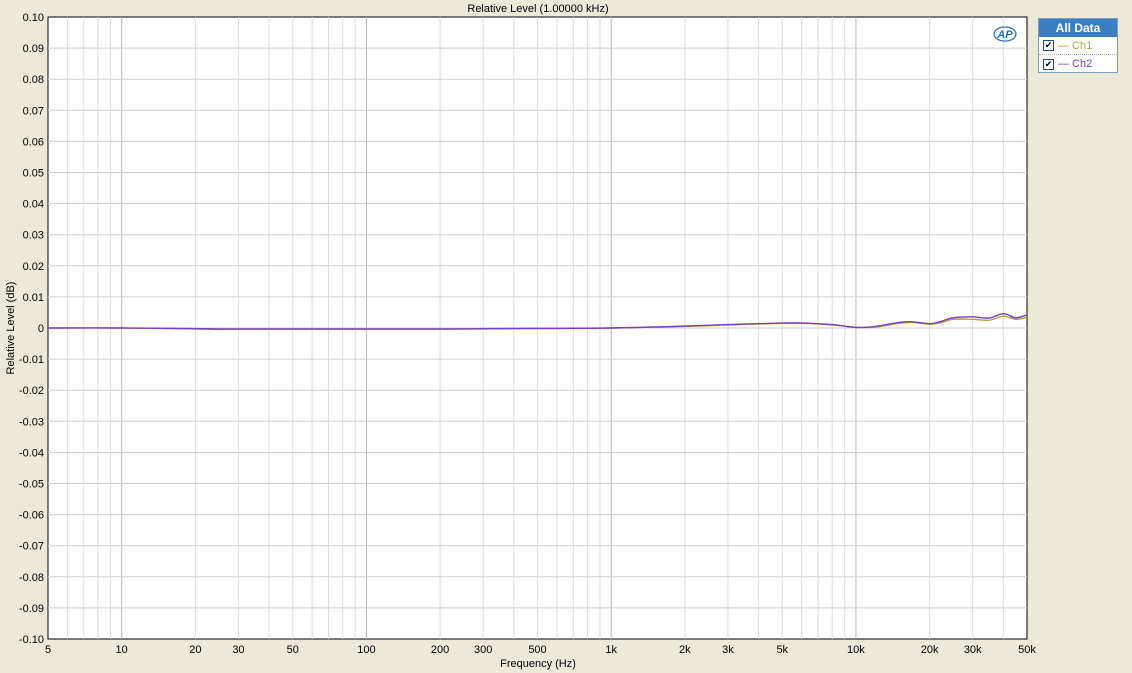 The height and width of the screenshot is (673, 1132). What do you see at coordinates (33, 298) in the screenshot?
I see `y-tick-label: 0.01` at bounding box center [33, 298].